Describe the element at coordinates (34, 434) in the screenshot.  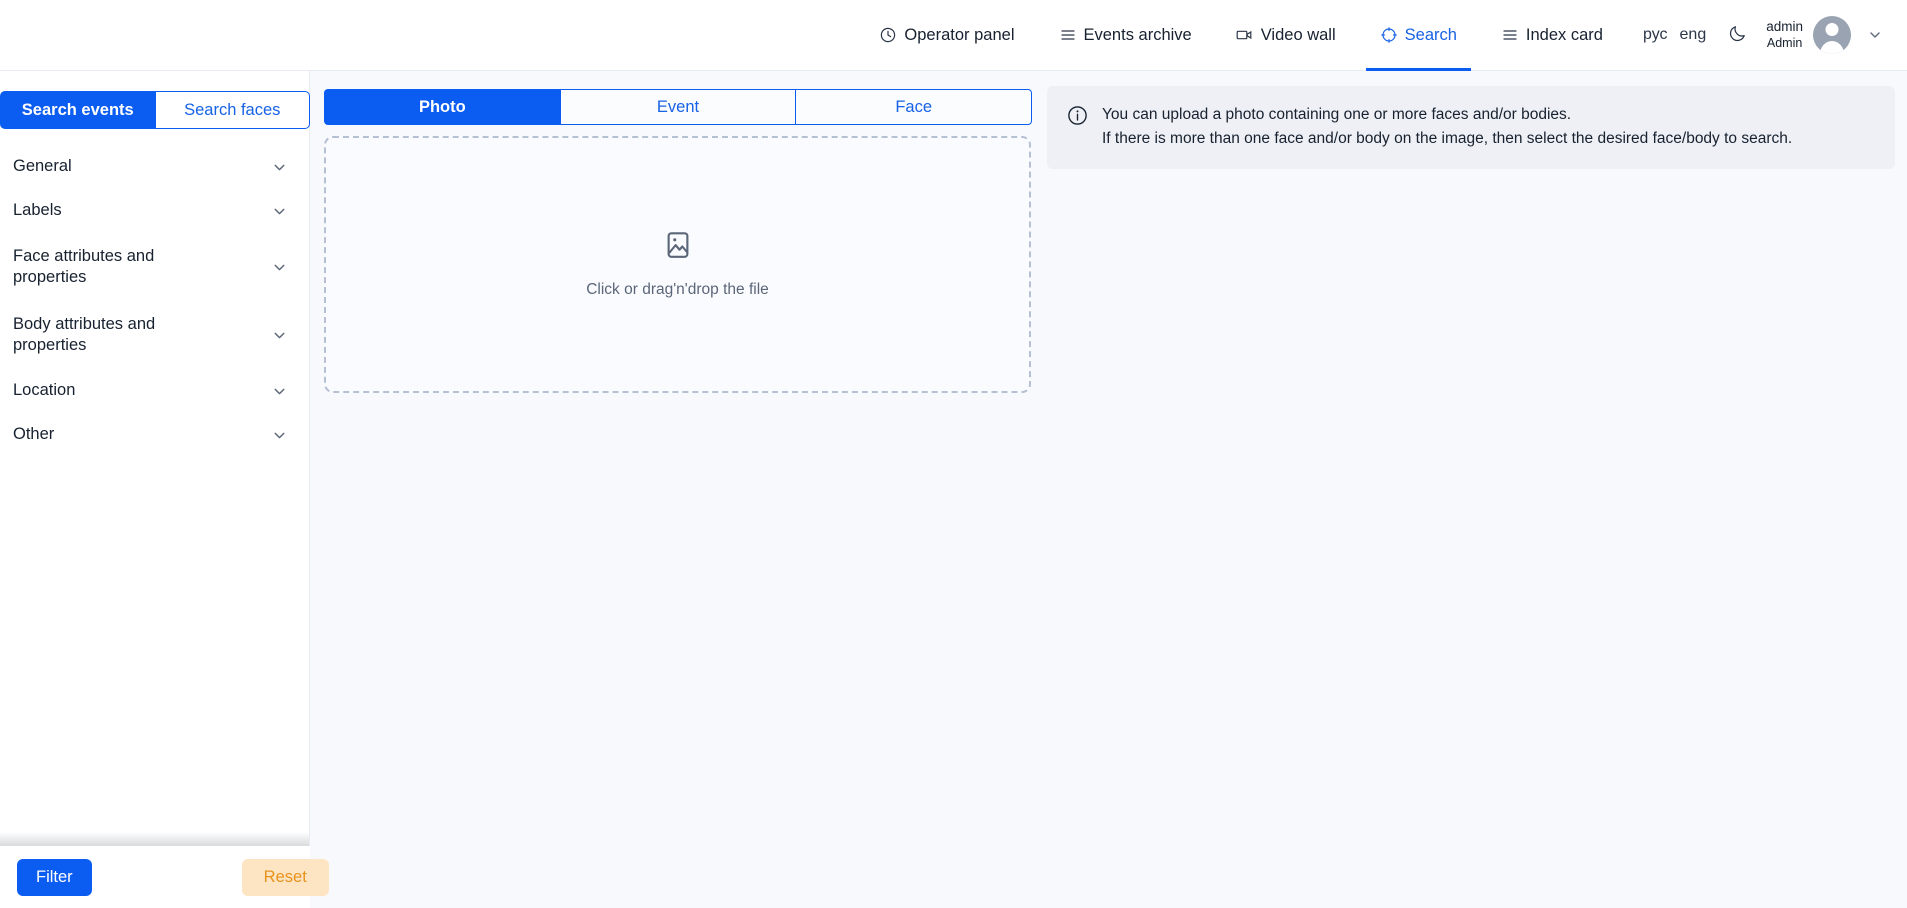
I see `section-label: Other` at that location.